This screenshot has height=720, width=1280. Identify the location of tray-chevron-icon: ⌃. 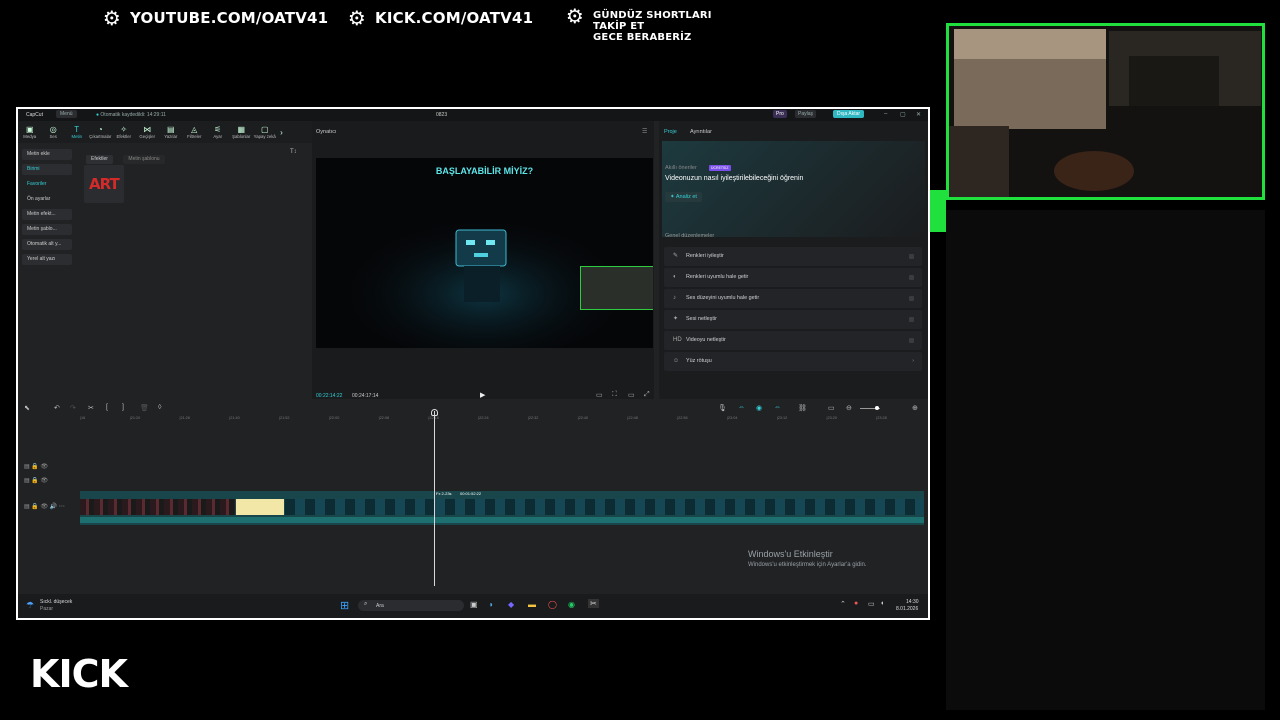
(843, 604).